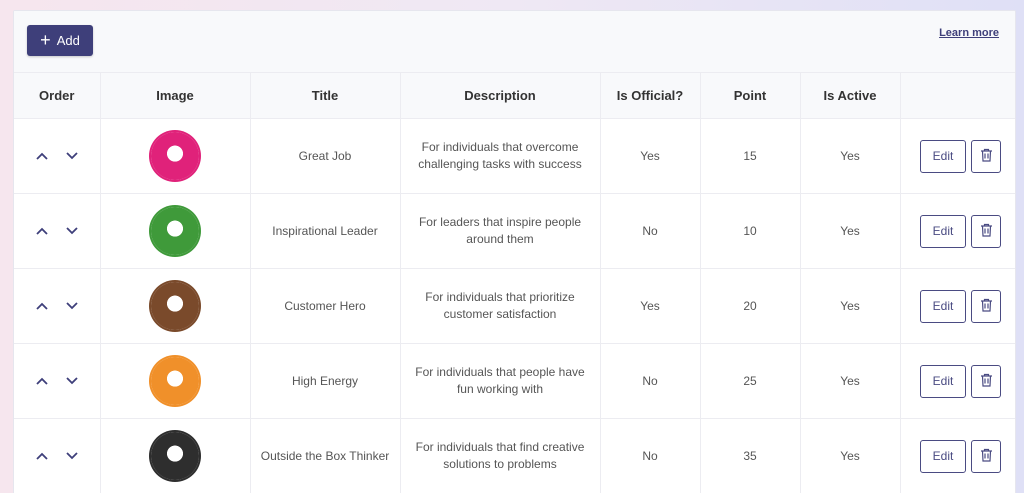 The height and width of the screenshot is (493, 1024). What do you see at coordinates (650, 95) in the screenshot?
I see `header-is-official: Is Official?` at bounding box center [650, 95].